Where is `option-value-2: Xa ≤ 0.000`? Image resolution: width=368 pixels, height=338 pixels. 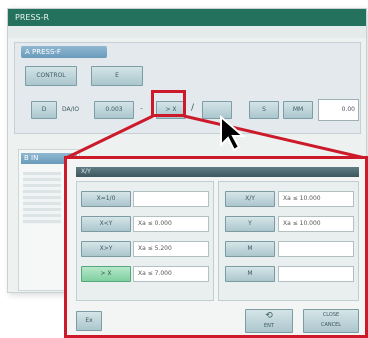 option-value-2: Xa ≤ 0.000 is located at coordinates (171, 224).